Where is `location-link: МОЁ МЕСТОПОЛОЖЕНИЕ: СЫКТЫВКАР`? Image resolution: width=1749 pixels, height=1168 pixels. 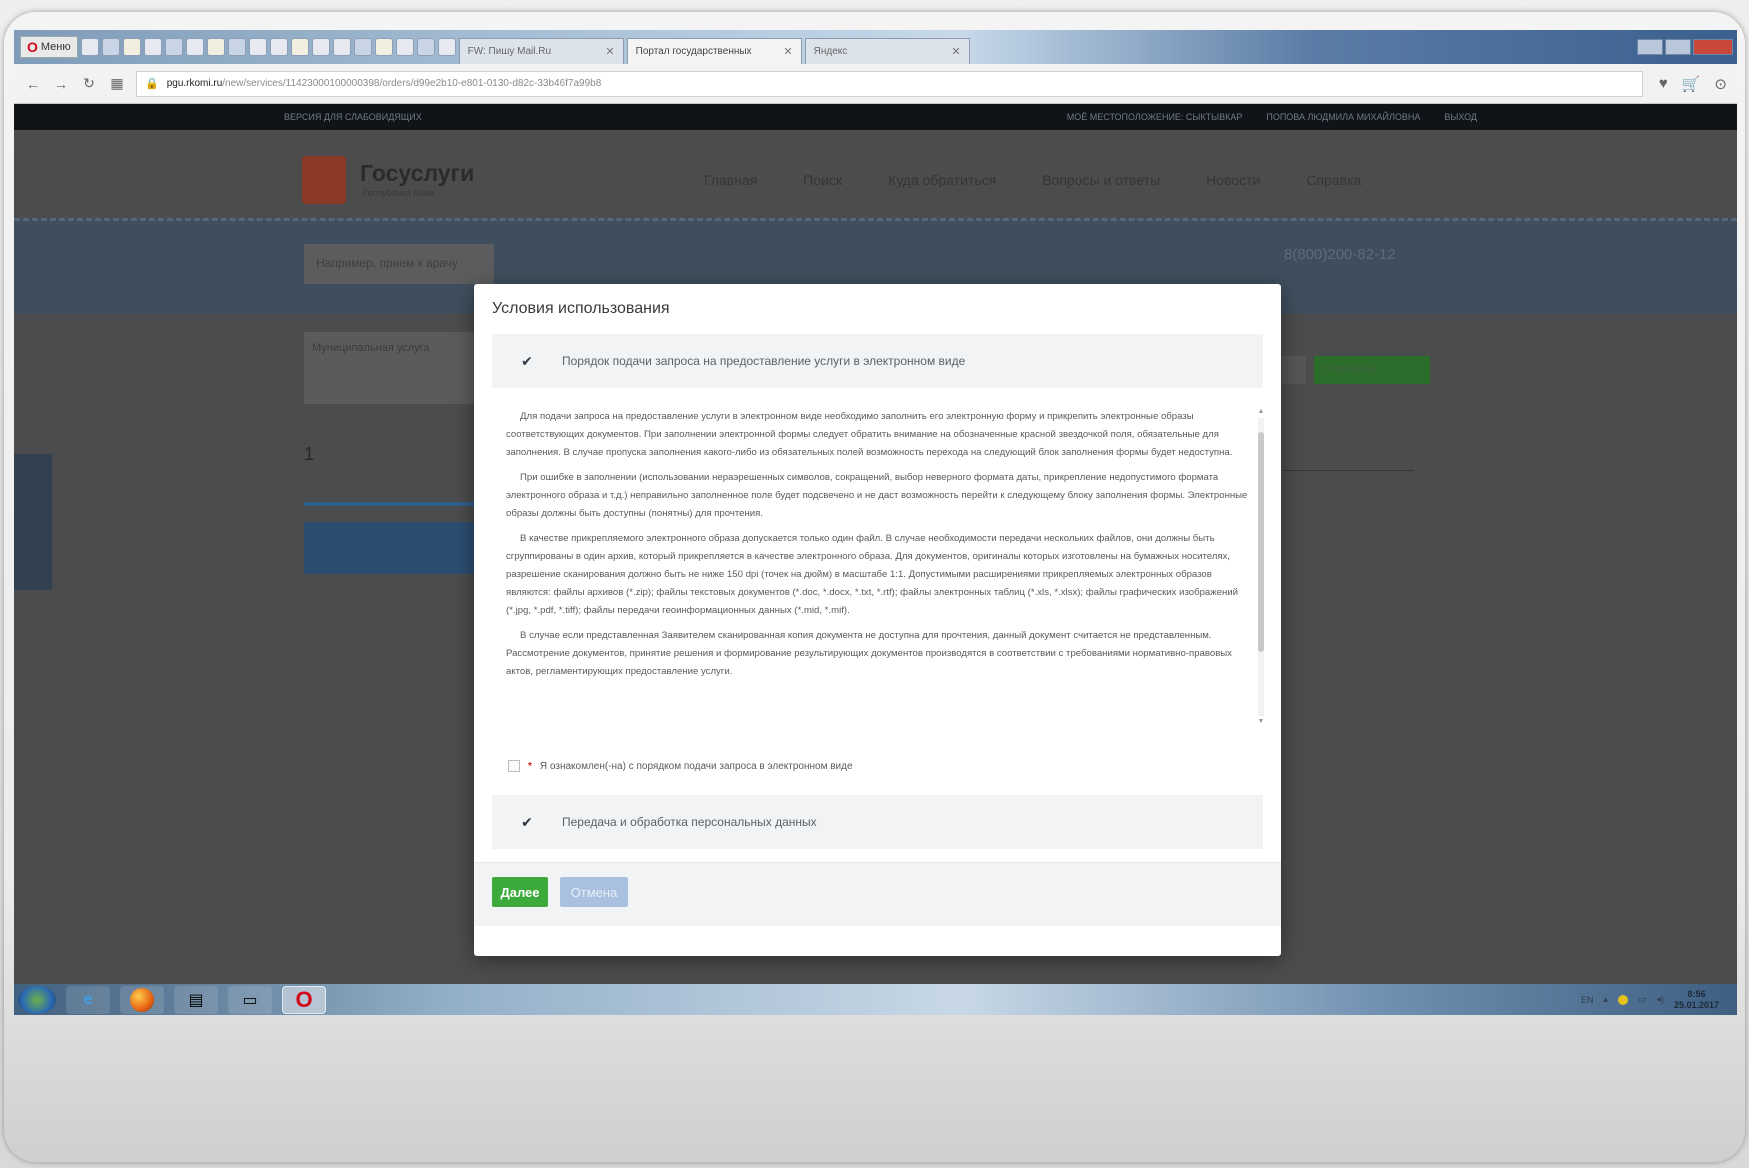 location-link: МОЁ МЕСТОПОЛОЖЕНИЕ: СЫКТЫВКАР is located at coordinates (1155, 117).